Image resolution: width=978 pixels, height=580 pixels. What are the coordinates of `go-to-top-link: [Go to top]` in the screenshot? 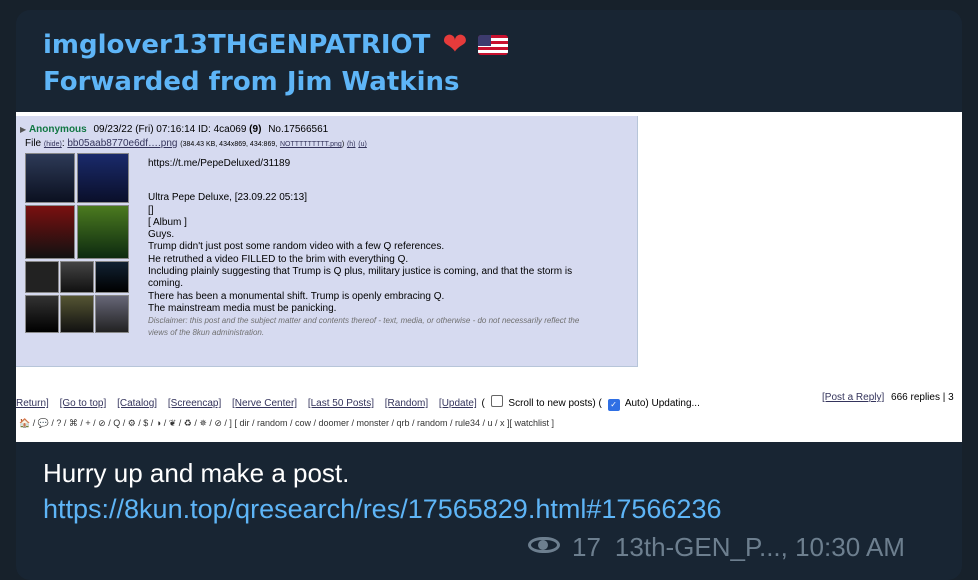 It's located at (83, 403).